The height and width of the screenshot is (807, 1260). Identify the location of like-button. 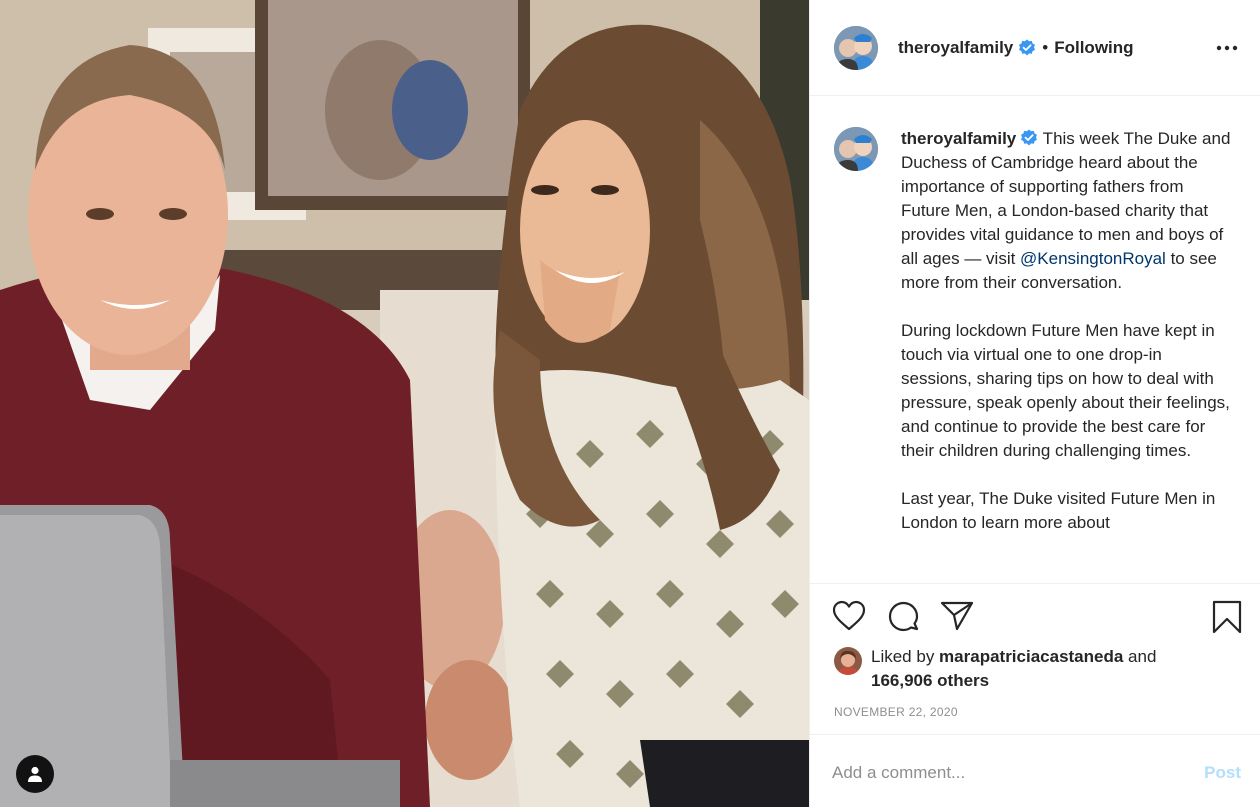
(849, 618).